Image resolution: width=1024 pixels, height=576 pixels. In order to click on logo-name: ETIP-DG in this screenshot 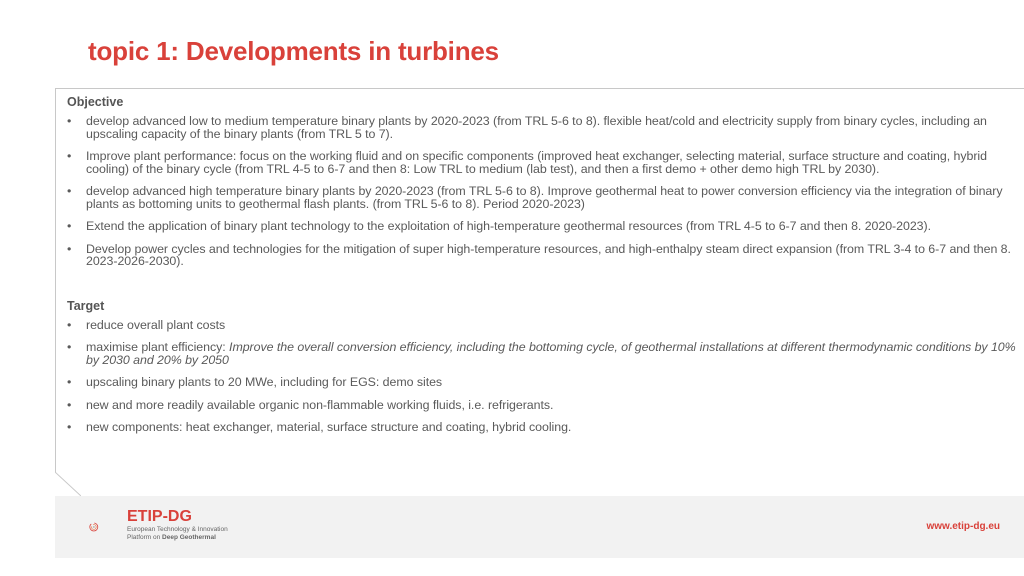, I will do `click(159, 516)`.